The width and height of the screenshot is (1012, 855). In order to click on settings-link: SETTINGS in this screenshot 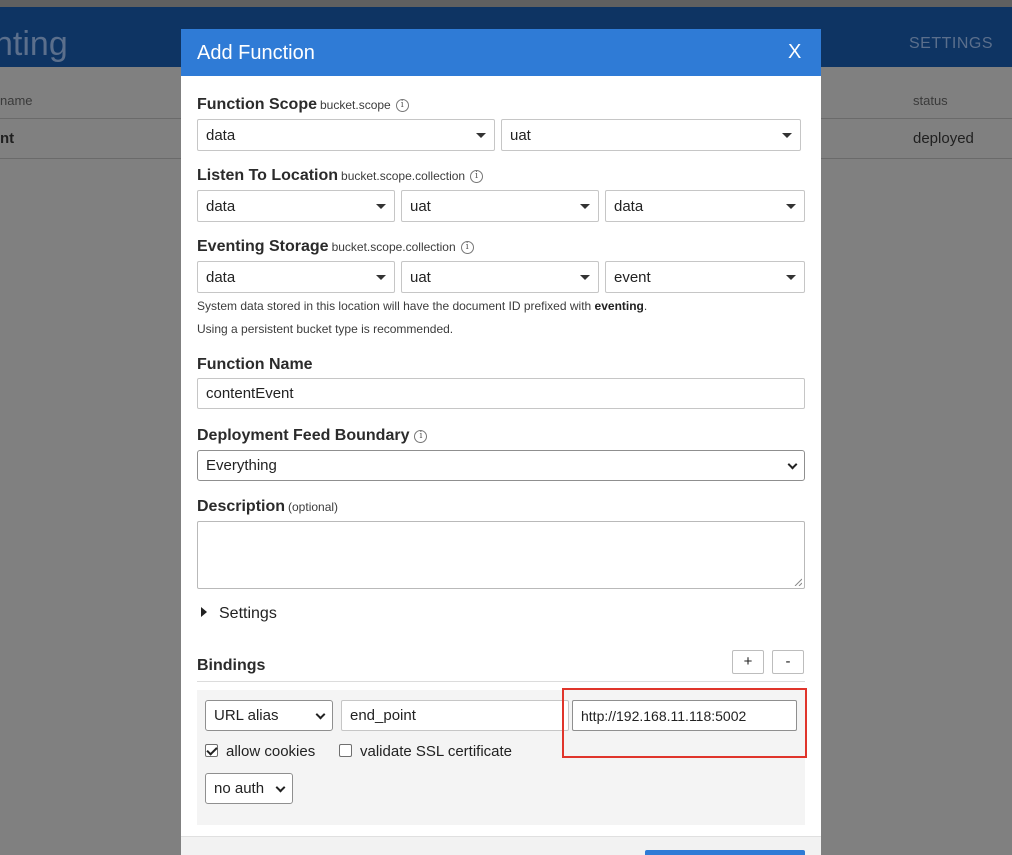, I will do `click(951, 44)`.